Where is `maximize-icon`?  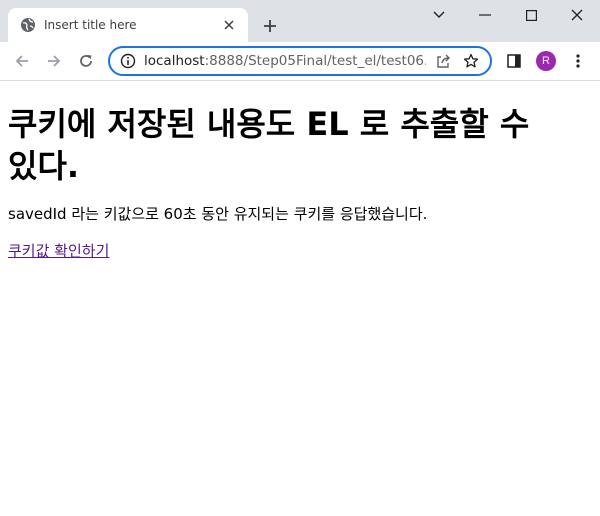
maximize-icon is located at coordinates (531, 15).